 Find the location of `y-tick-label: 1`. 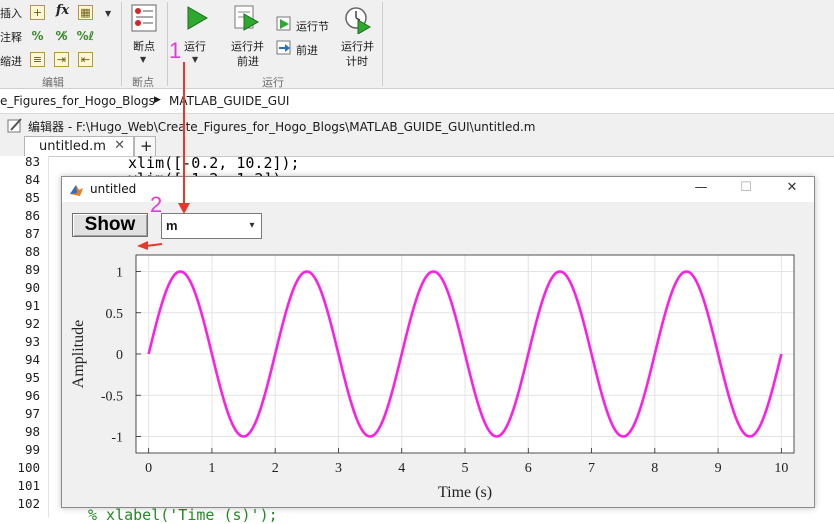

y-tick-label: 1 is located at coordinates (119, 273).